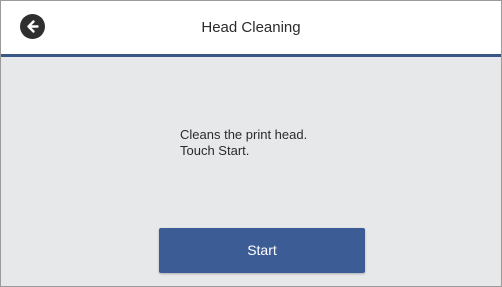 Image resolution: width=502 pixels, height=287 pixels. I want to click on arrow-left-circle-icon, so click(33, 26).